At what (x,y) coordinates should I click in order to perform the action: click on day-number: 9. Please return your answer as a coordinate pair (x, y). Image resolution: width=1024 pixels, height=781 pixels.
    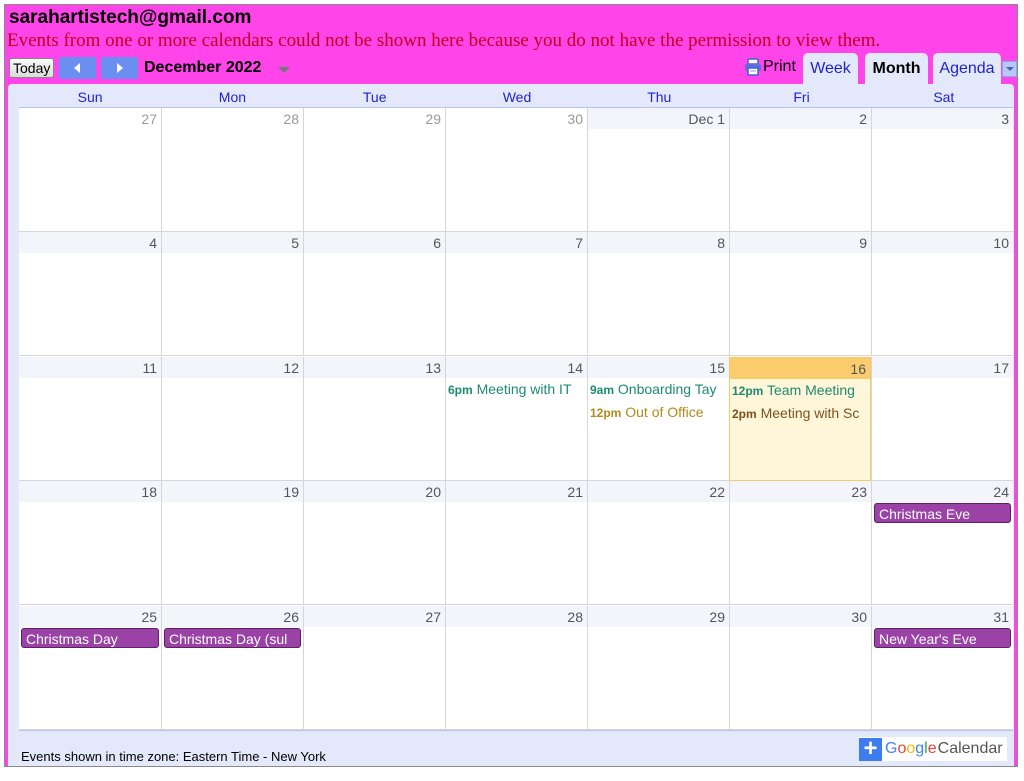
    Looking at the image, I should click on (800, 242).